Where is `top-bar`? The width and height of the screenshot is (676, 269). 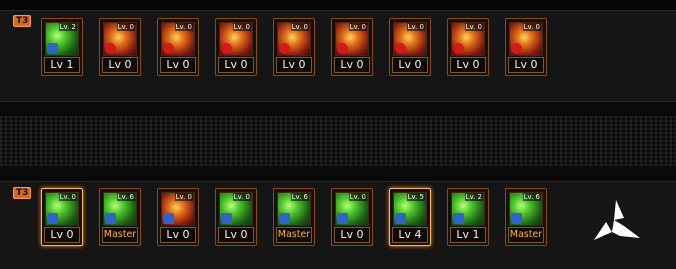
top-bar is located at coordinates (338, 5).